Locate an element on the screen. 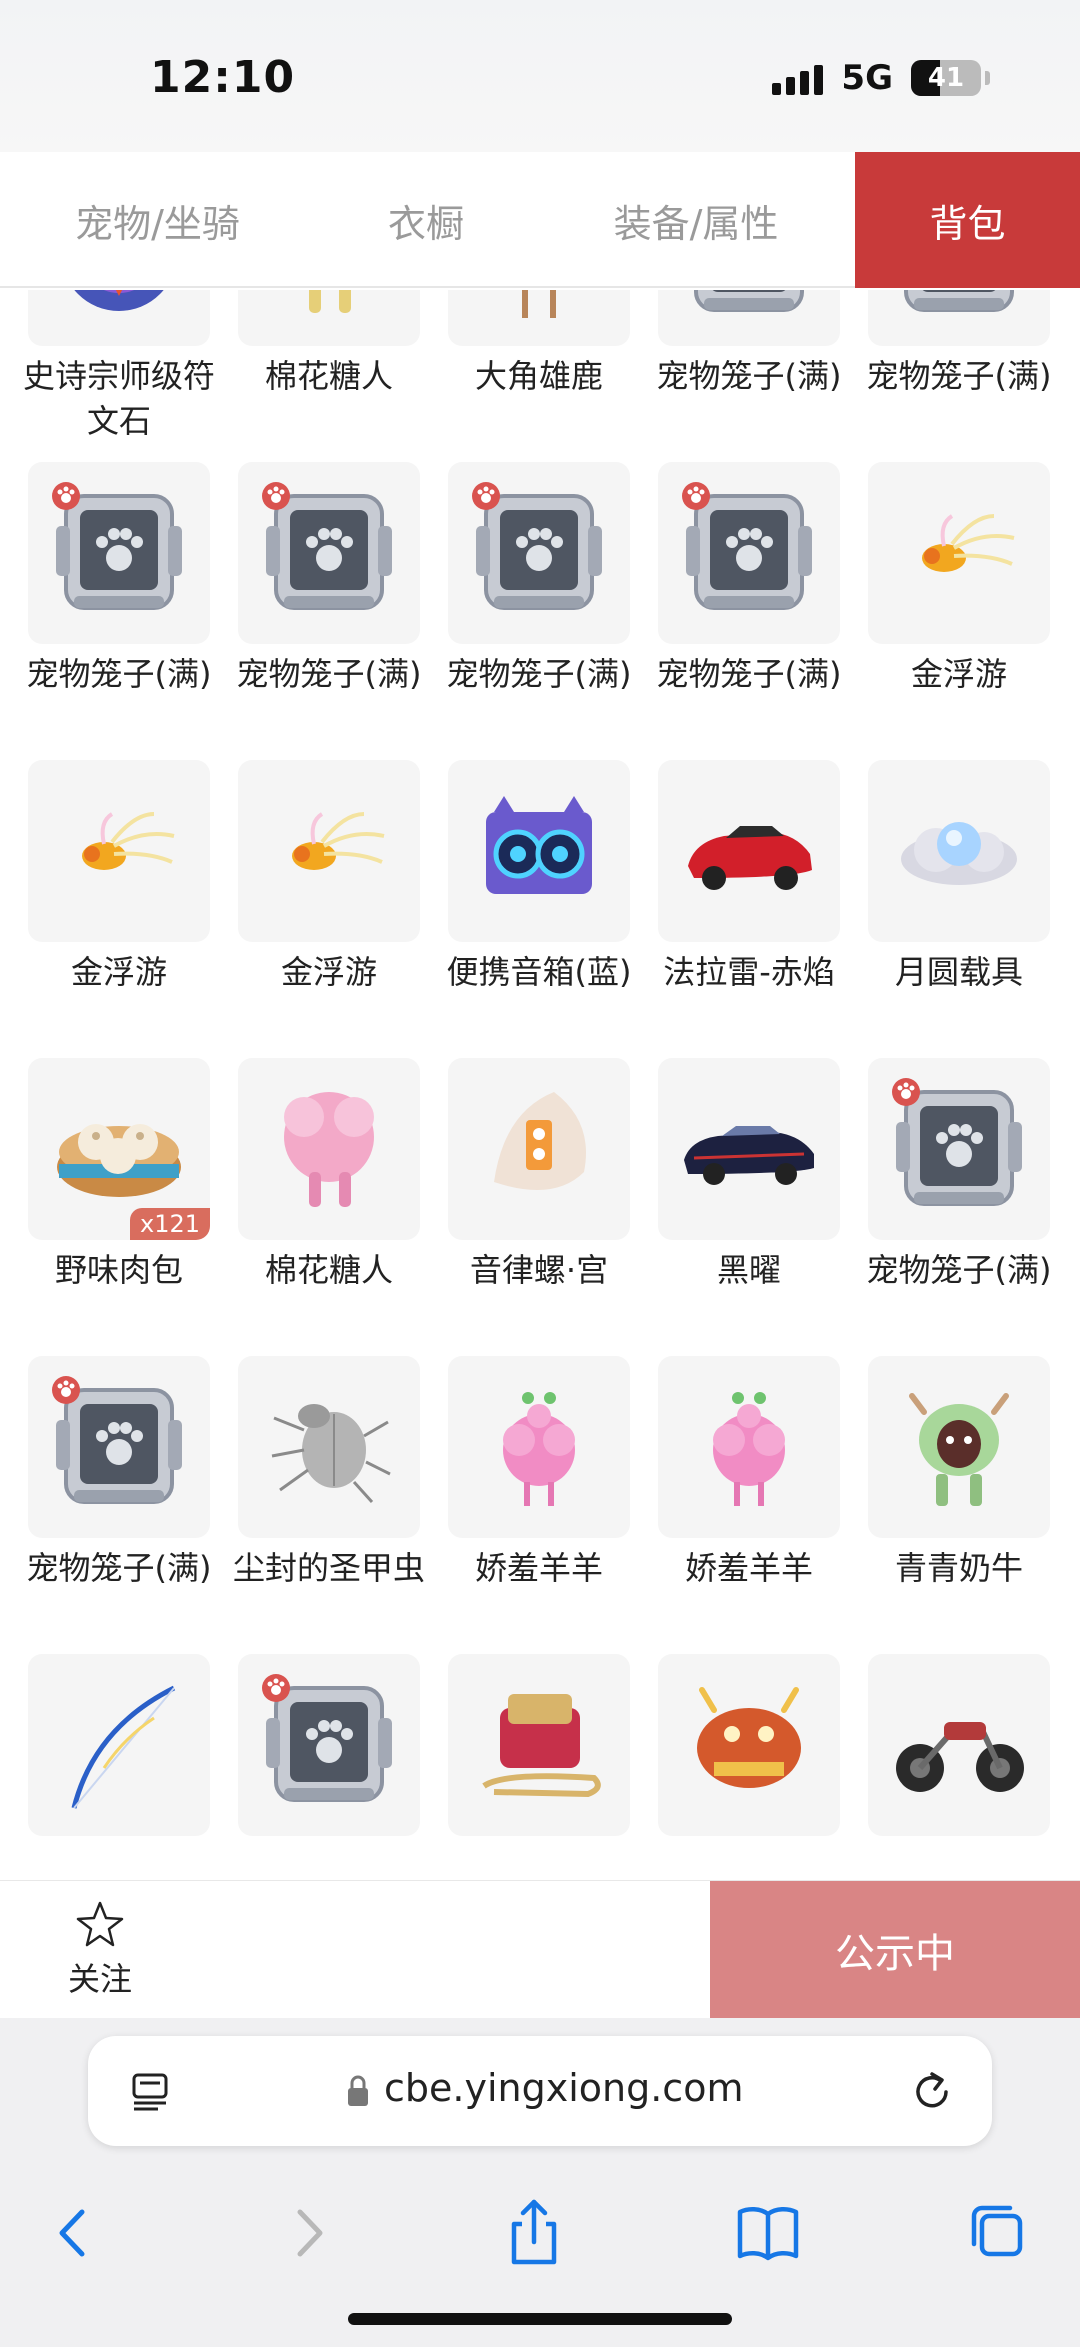  publicity-button: 公示中 is located at coordinates (895, 1950).